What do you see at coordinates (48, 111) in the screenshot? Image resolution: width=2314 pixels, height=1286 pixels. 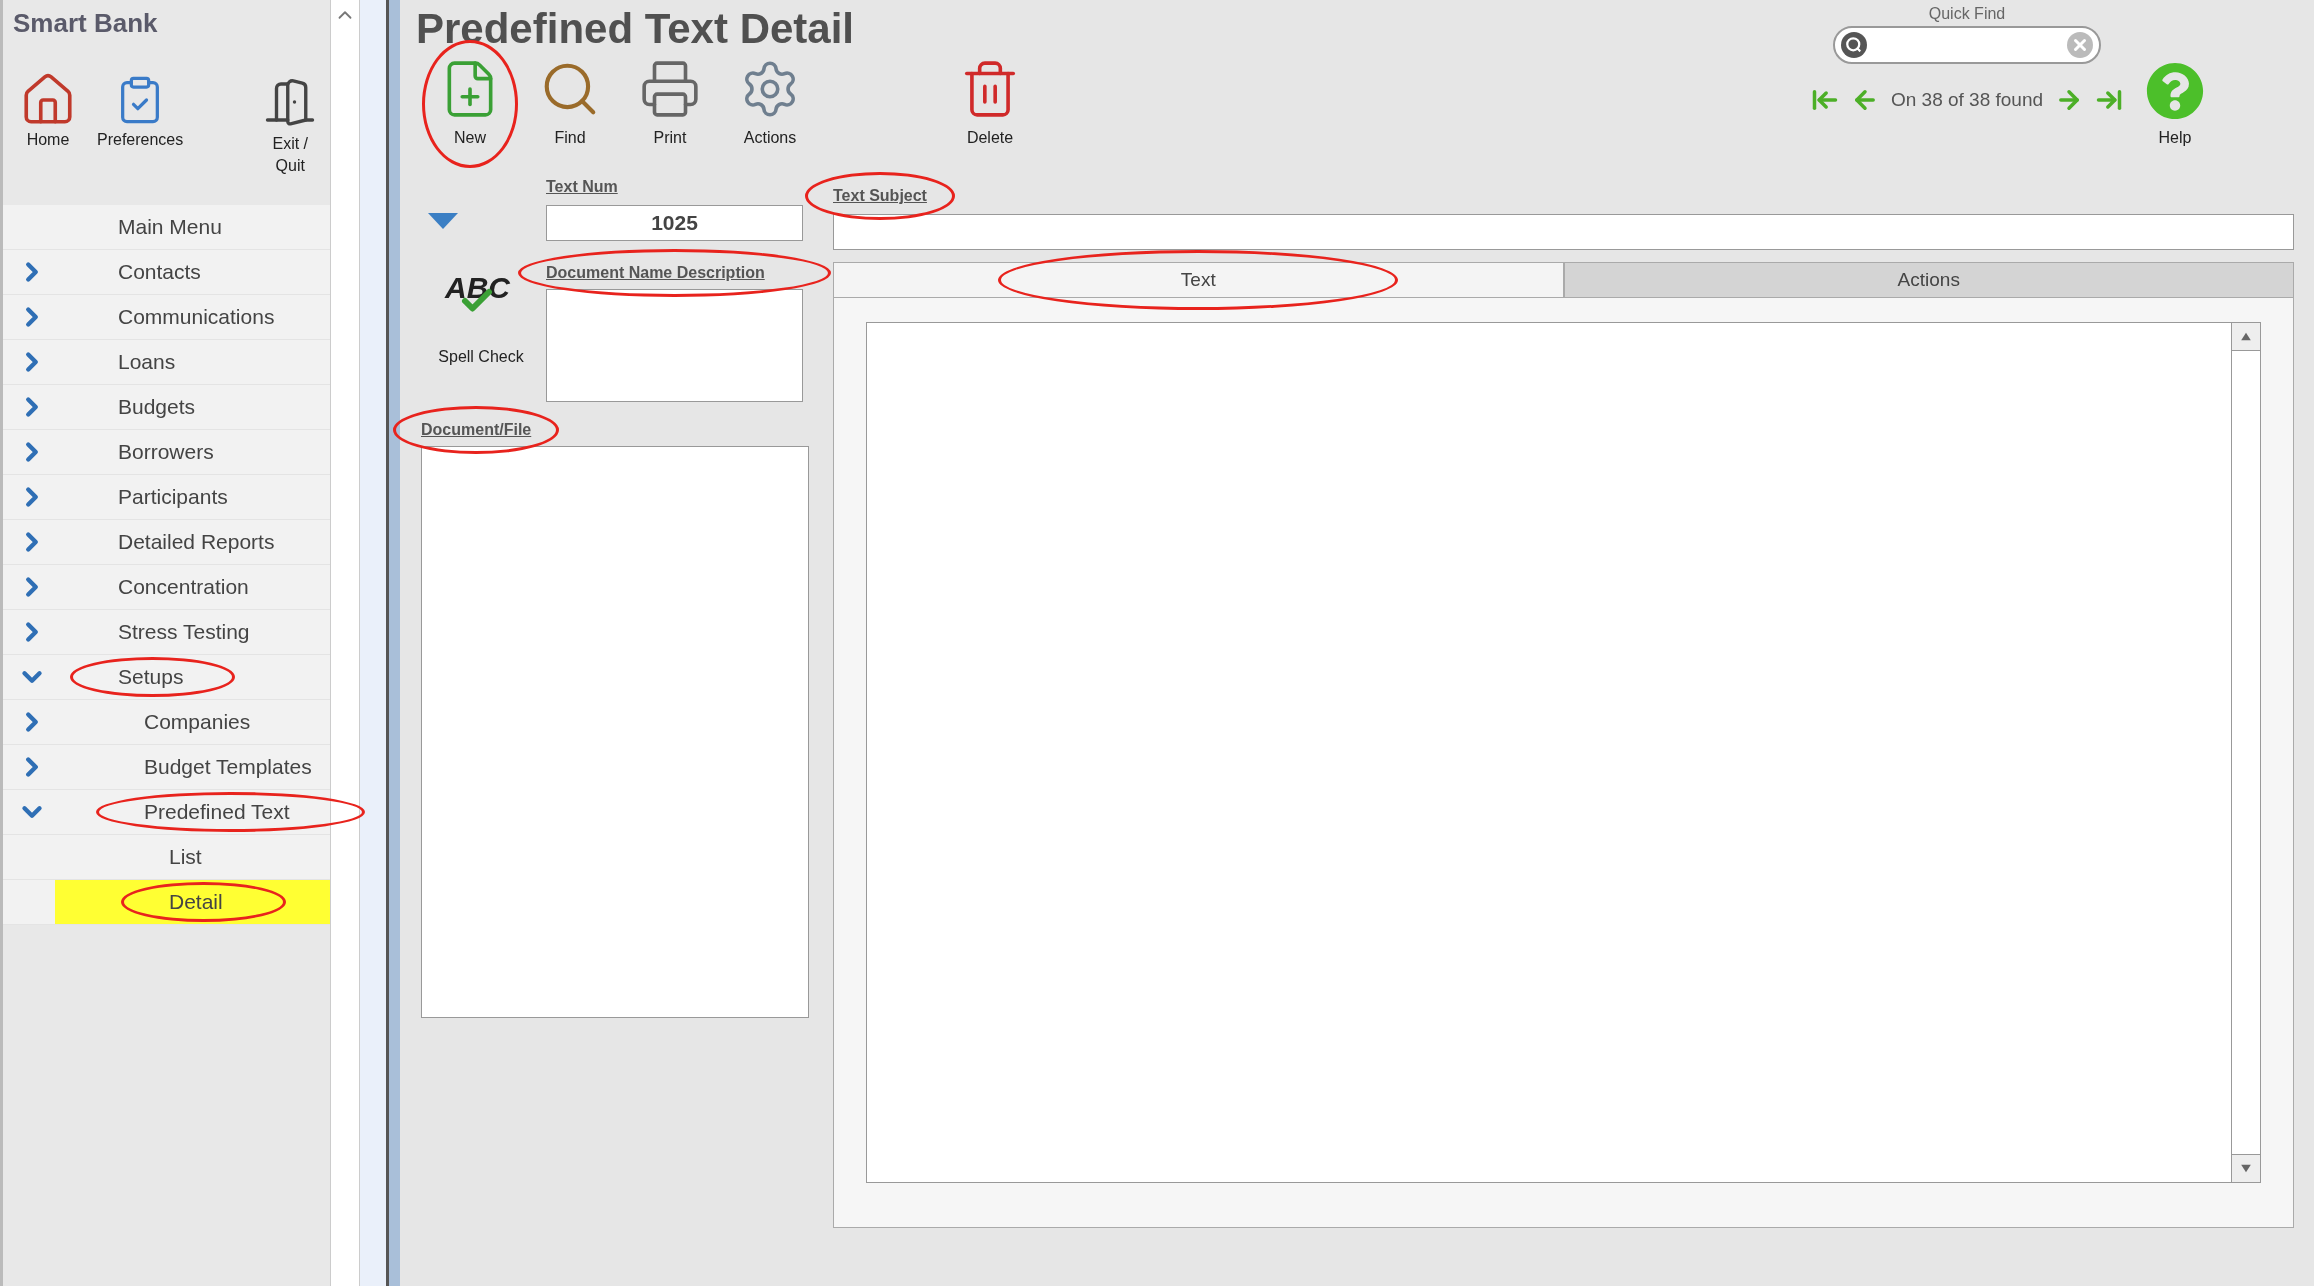 I see `sidebar-tool-button: Home` at bounding box center [48, 111].